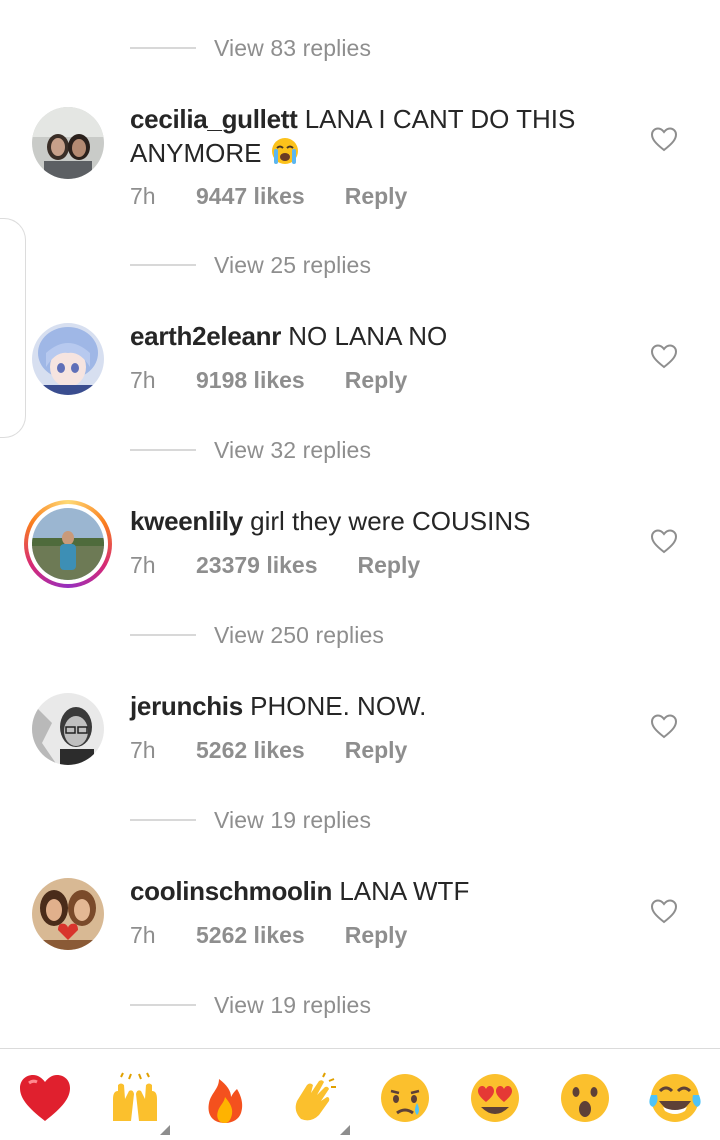 The height and width of the screenshot is (1140, 720). What do you see at coordinates (13, 328) in the screenshot?
I see `side-panel-edge` at bounding box center [13, 328].